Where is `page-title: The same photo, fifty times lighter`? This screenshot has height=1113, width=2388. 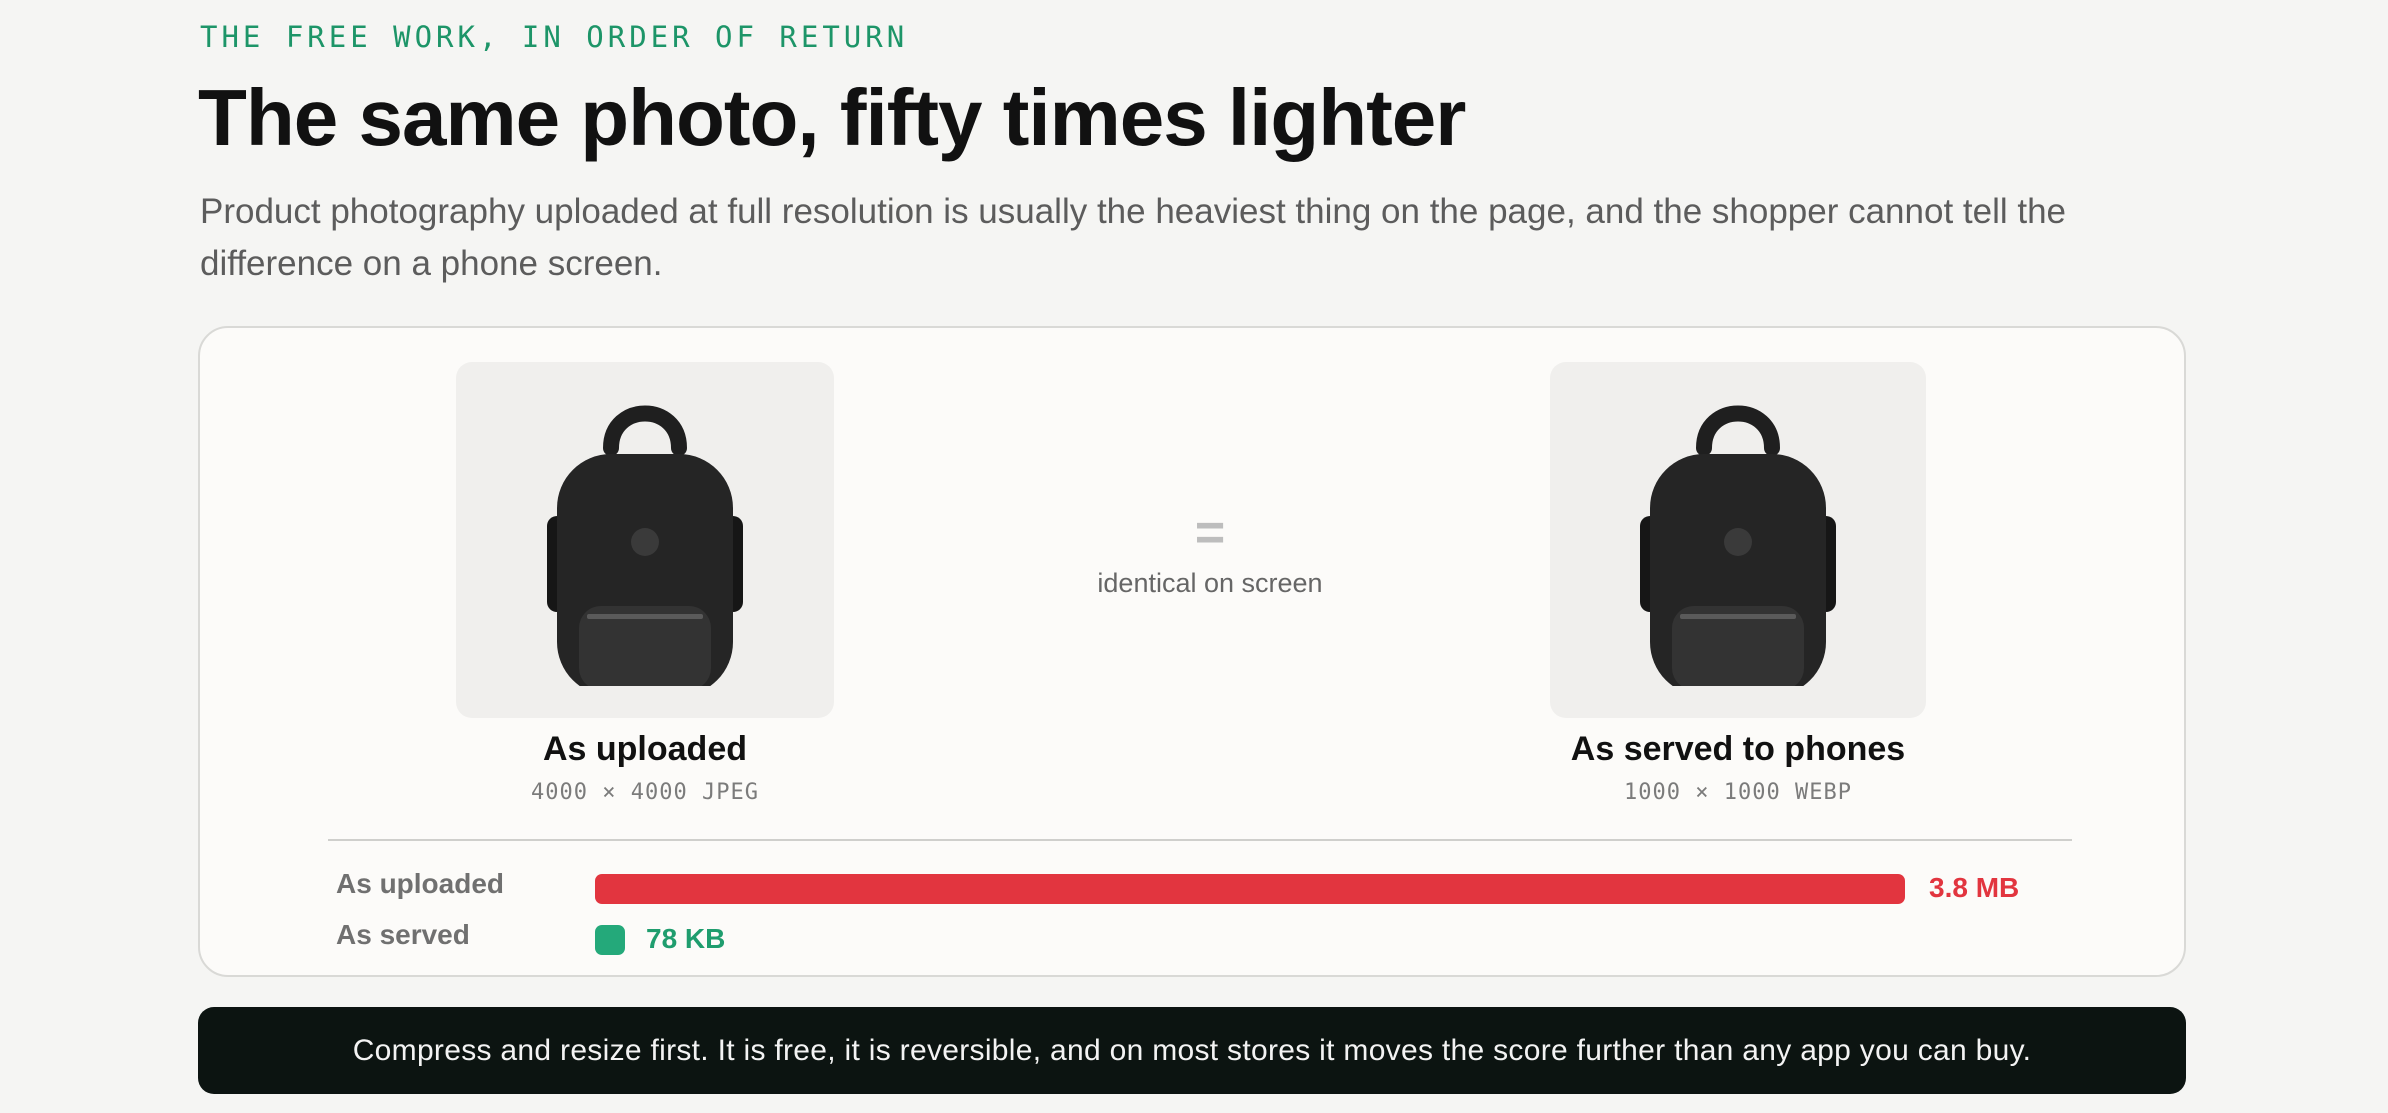 page-title: The same photo, fifty times lighter is located at coordinates (832, 117).